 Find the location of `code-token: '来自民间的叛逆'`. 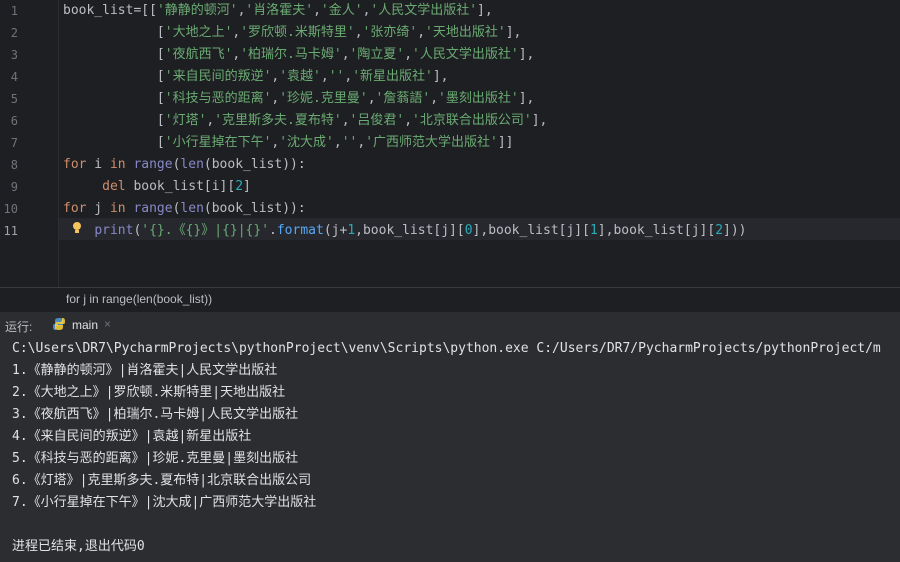

code-token: '来自民间的叛逆' is located at coordinates (218, 76).